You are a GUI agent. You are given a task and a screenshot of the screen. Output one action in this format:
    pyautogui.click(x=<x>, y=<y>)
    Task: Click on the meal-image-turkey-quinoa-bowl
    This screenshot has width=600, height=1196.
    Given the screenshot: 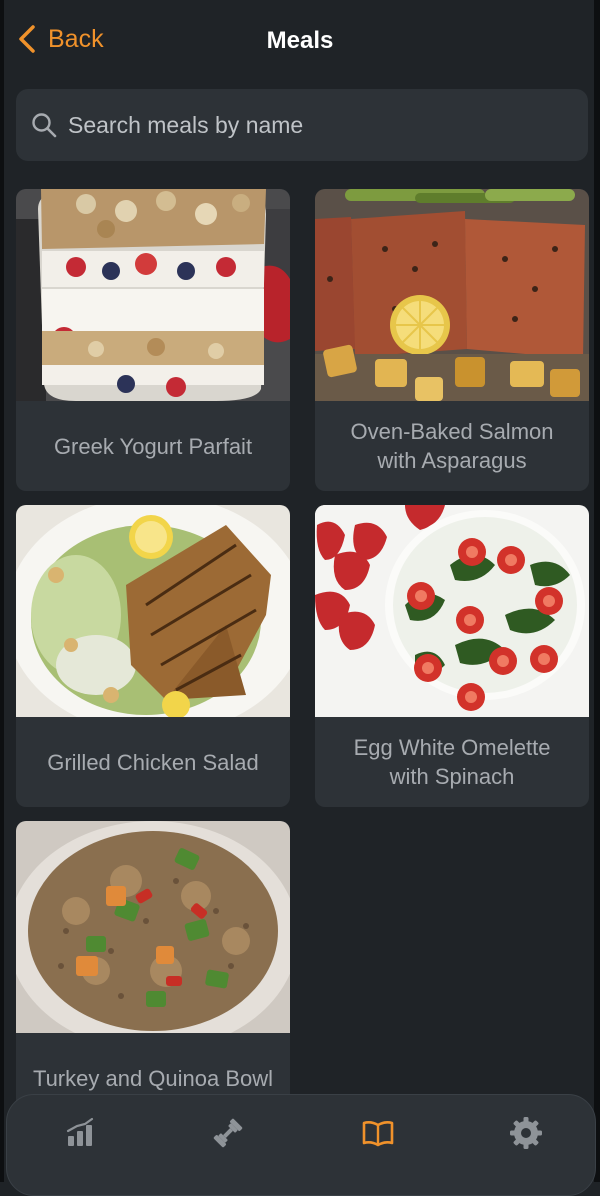 What is the action you would take?
    pyautogui.click(x=153, y=927)
    